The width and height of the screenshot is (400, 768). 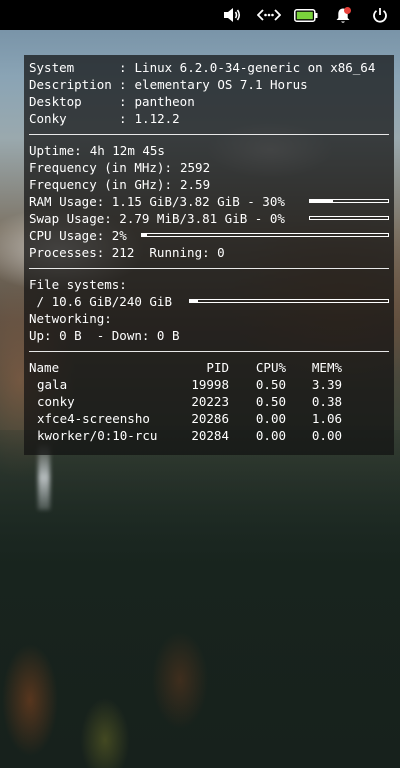 I want to click on networking-row: Networking:, so click(x=209, y=318).